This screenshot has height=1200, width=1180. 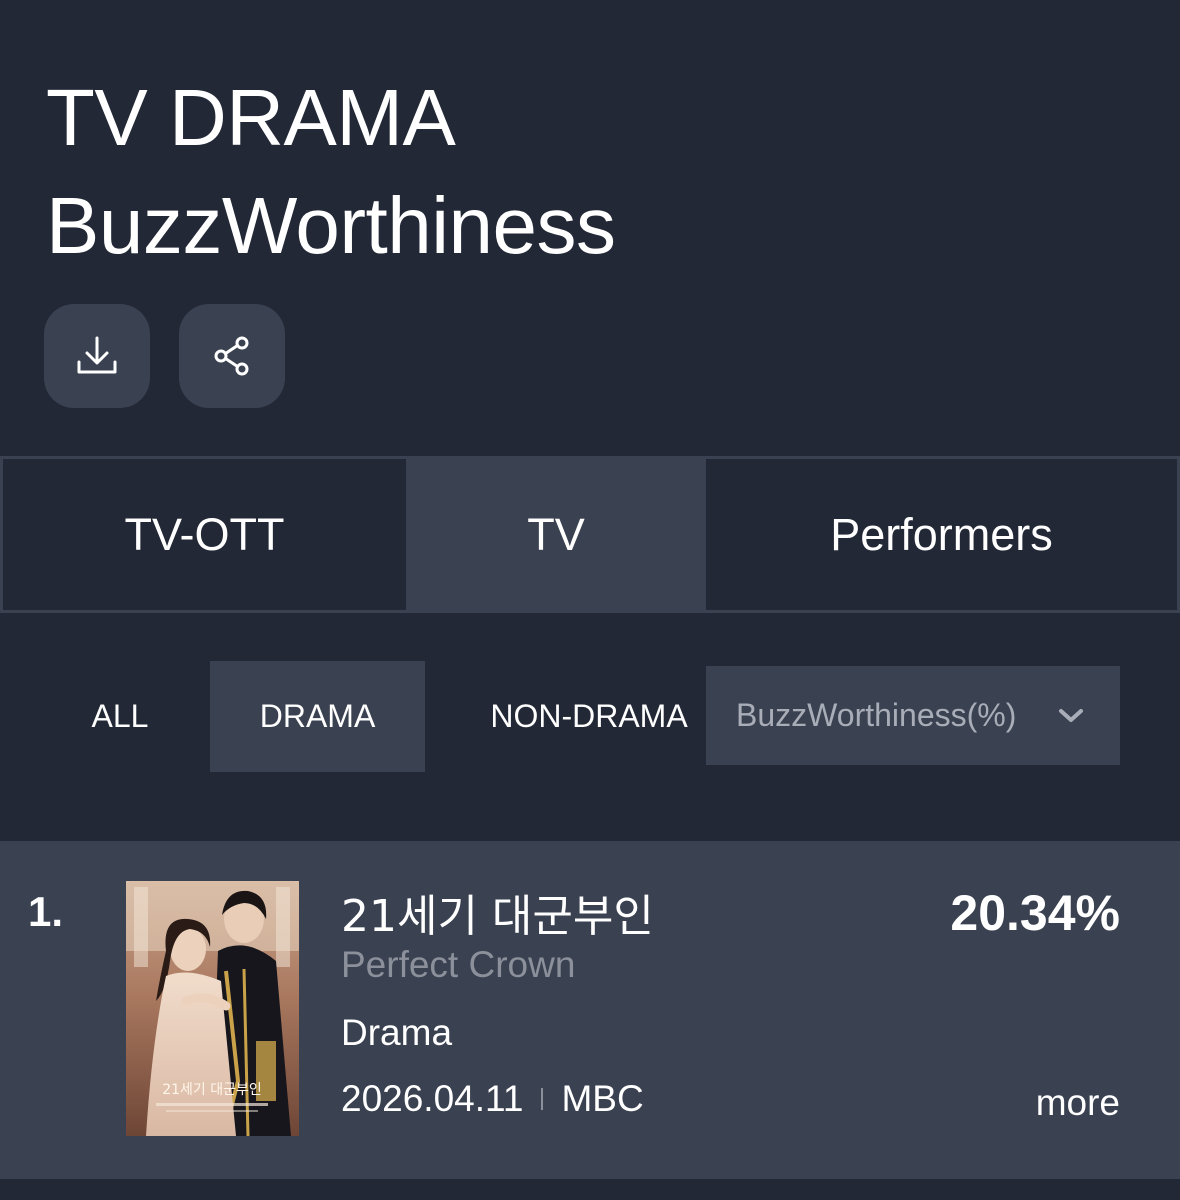 I want to click on metric-select: BuzzWorthiness(%), so click(x=913, y=715).